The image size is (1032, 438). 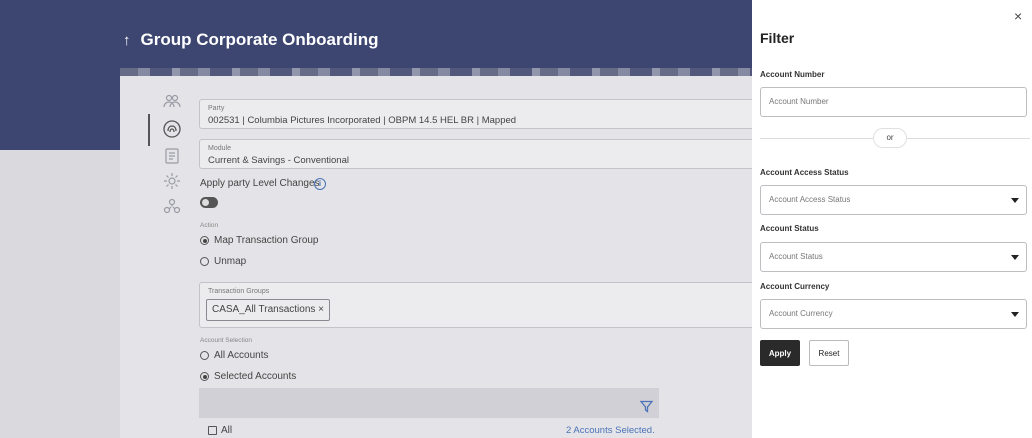 I want to click on account-access-status-select: Account Access Status, so click(x=893, y=200).